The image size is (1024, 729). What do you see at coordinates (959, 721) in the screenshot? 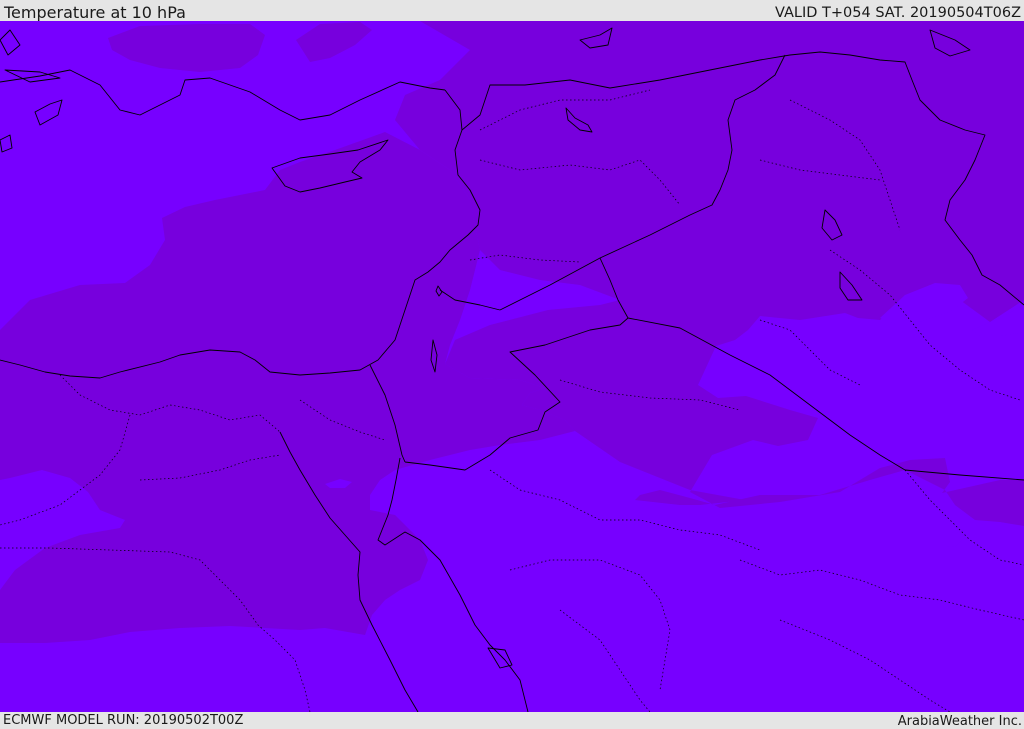
I see `credit-label: ArabiaWeather Inc.` at bounding box center [959, 721].